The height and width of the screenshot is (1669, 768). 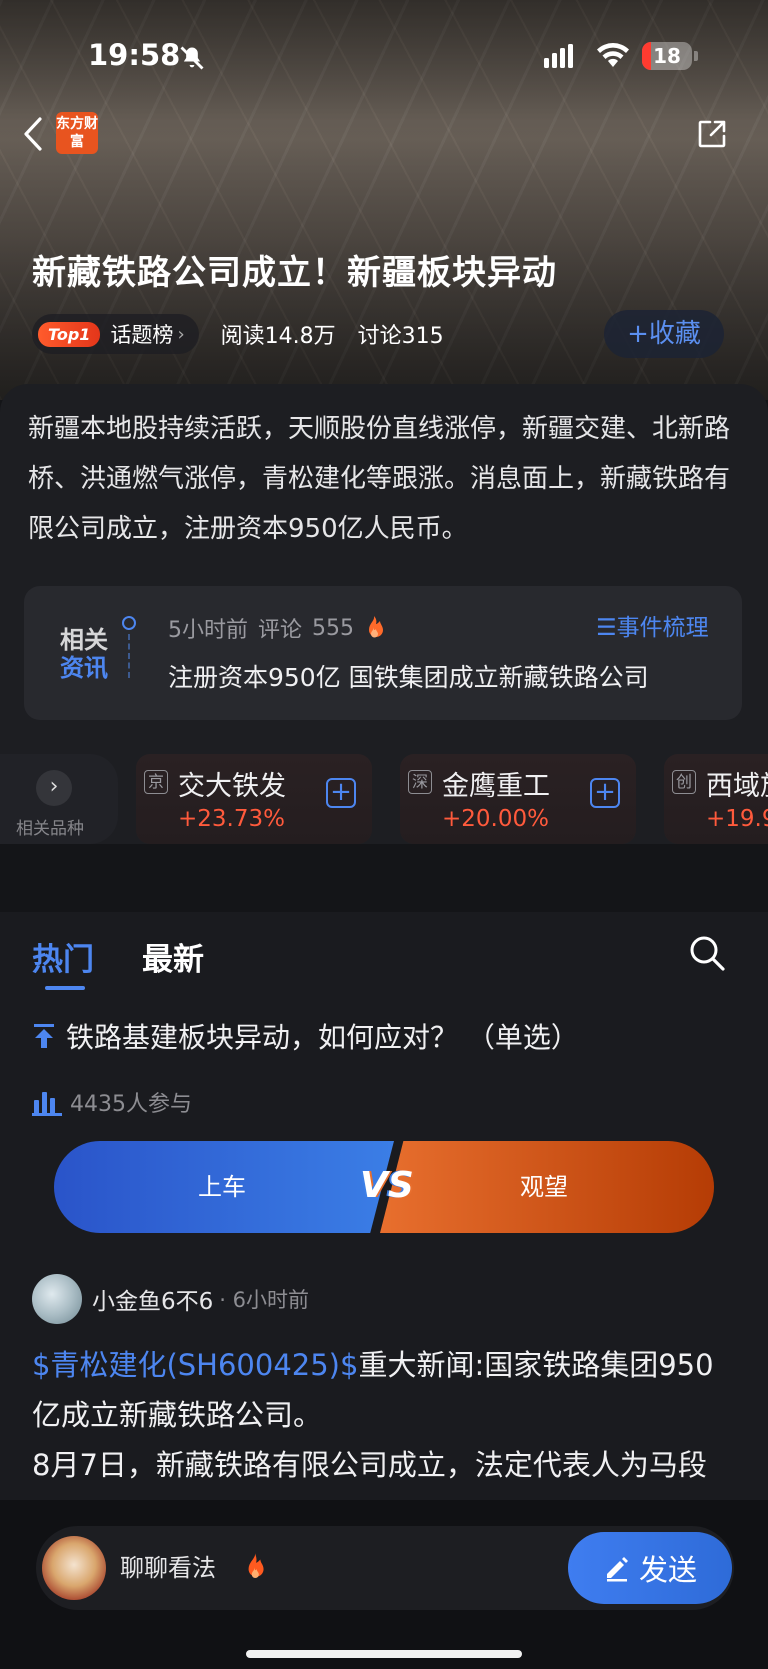 What do you see at coordinates (131, 1104) in the screenshot?
I see `poll-participants-count: 4435人参与` at bounding box center [131, 1104].